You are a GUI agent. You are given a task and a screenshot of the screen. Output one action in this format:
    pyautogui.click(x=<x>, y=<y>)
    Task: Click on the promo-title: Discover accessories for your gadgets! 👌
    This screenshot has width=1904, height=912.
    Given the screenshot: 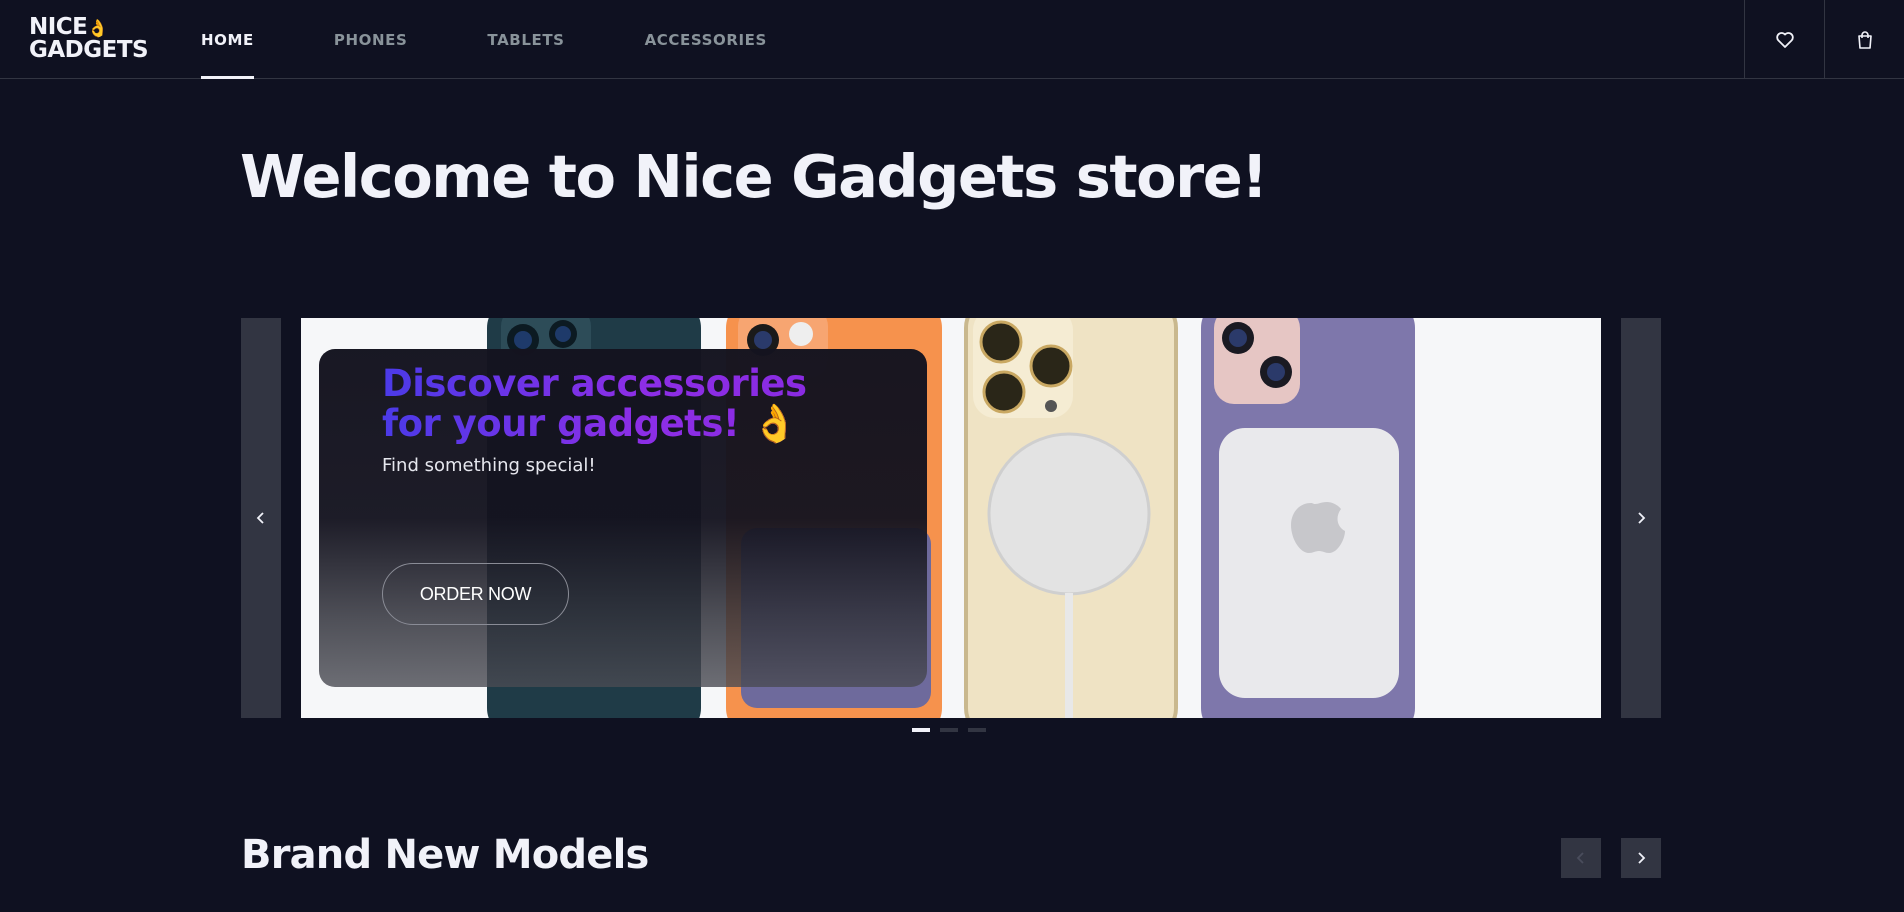 What is the action you would take?
    pyautogui.click(x=594, y=404)
    